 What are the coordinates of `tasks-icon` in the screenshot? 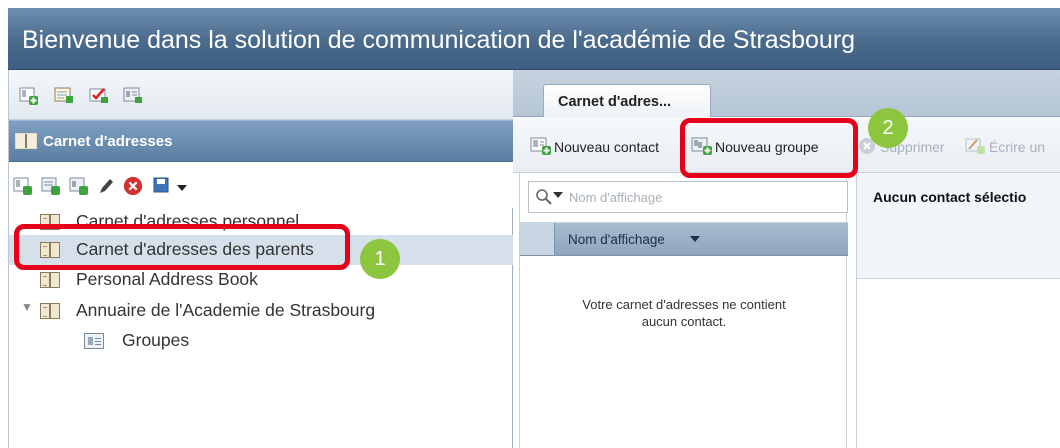 It's located at (99, 95).